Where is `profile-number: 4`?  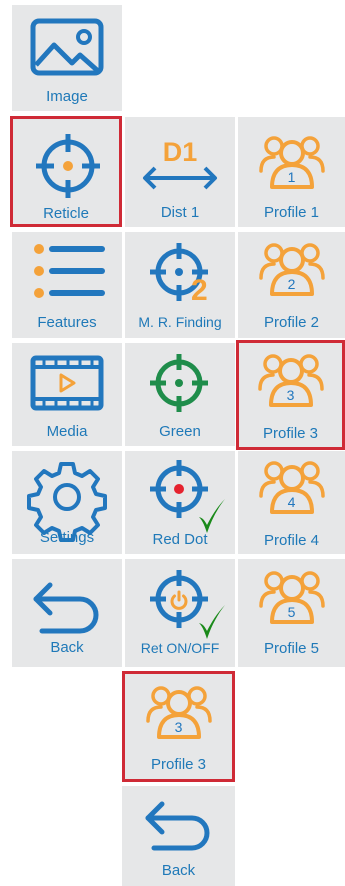
profile-number: 4 is located at coordinates (291, 502).